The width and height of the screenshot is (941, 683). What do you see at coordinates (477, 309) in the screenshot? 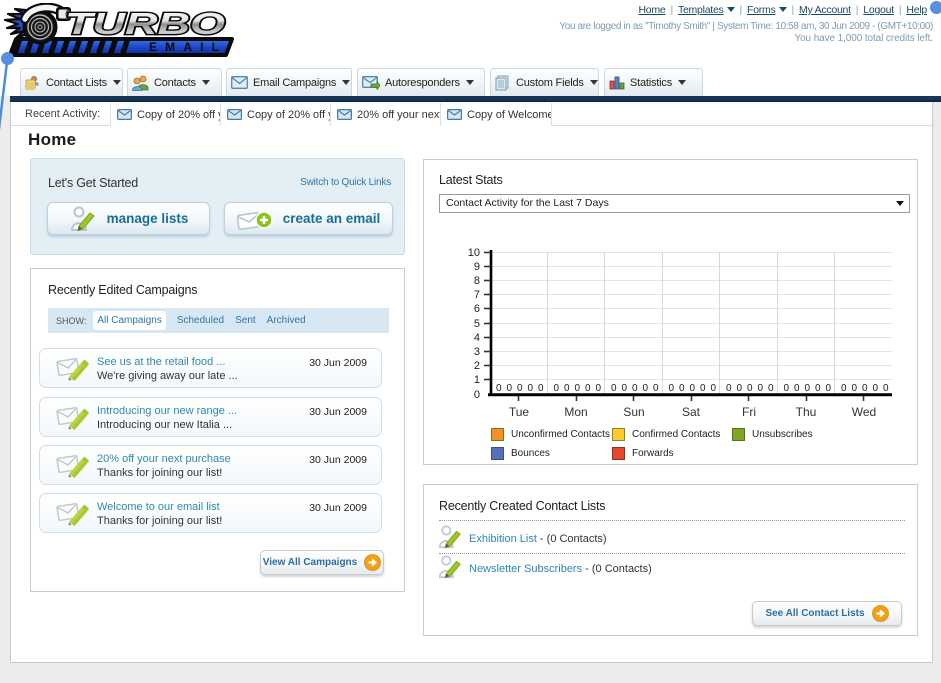
I see `svg-text: 6` at bounding box center [477, 309].